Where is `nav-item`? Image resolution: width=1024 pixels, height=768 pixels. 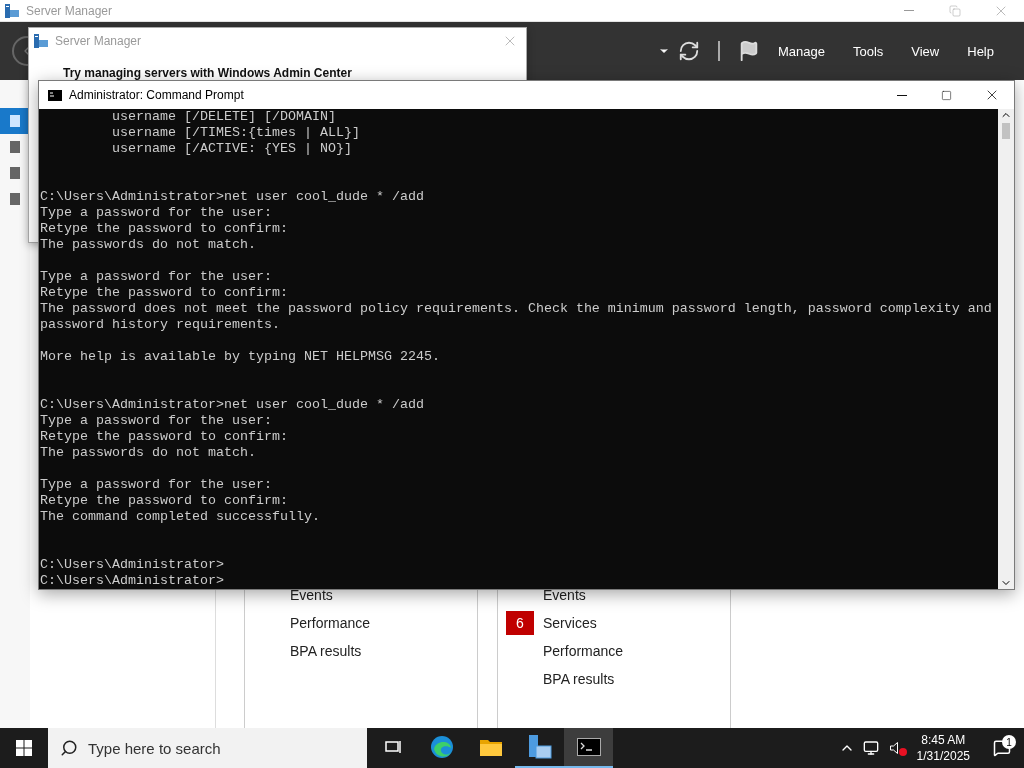 nav-item is located at coordinates (15, 121).